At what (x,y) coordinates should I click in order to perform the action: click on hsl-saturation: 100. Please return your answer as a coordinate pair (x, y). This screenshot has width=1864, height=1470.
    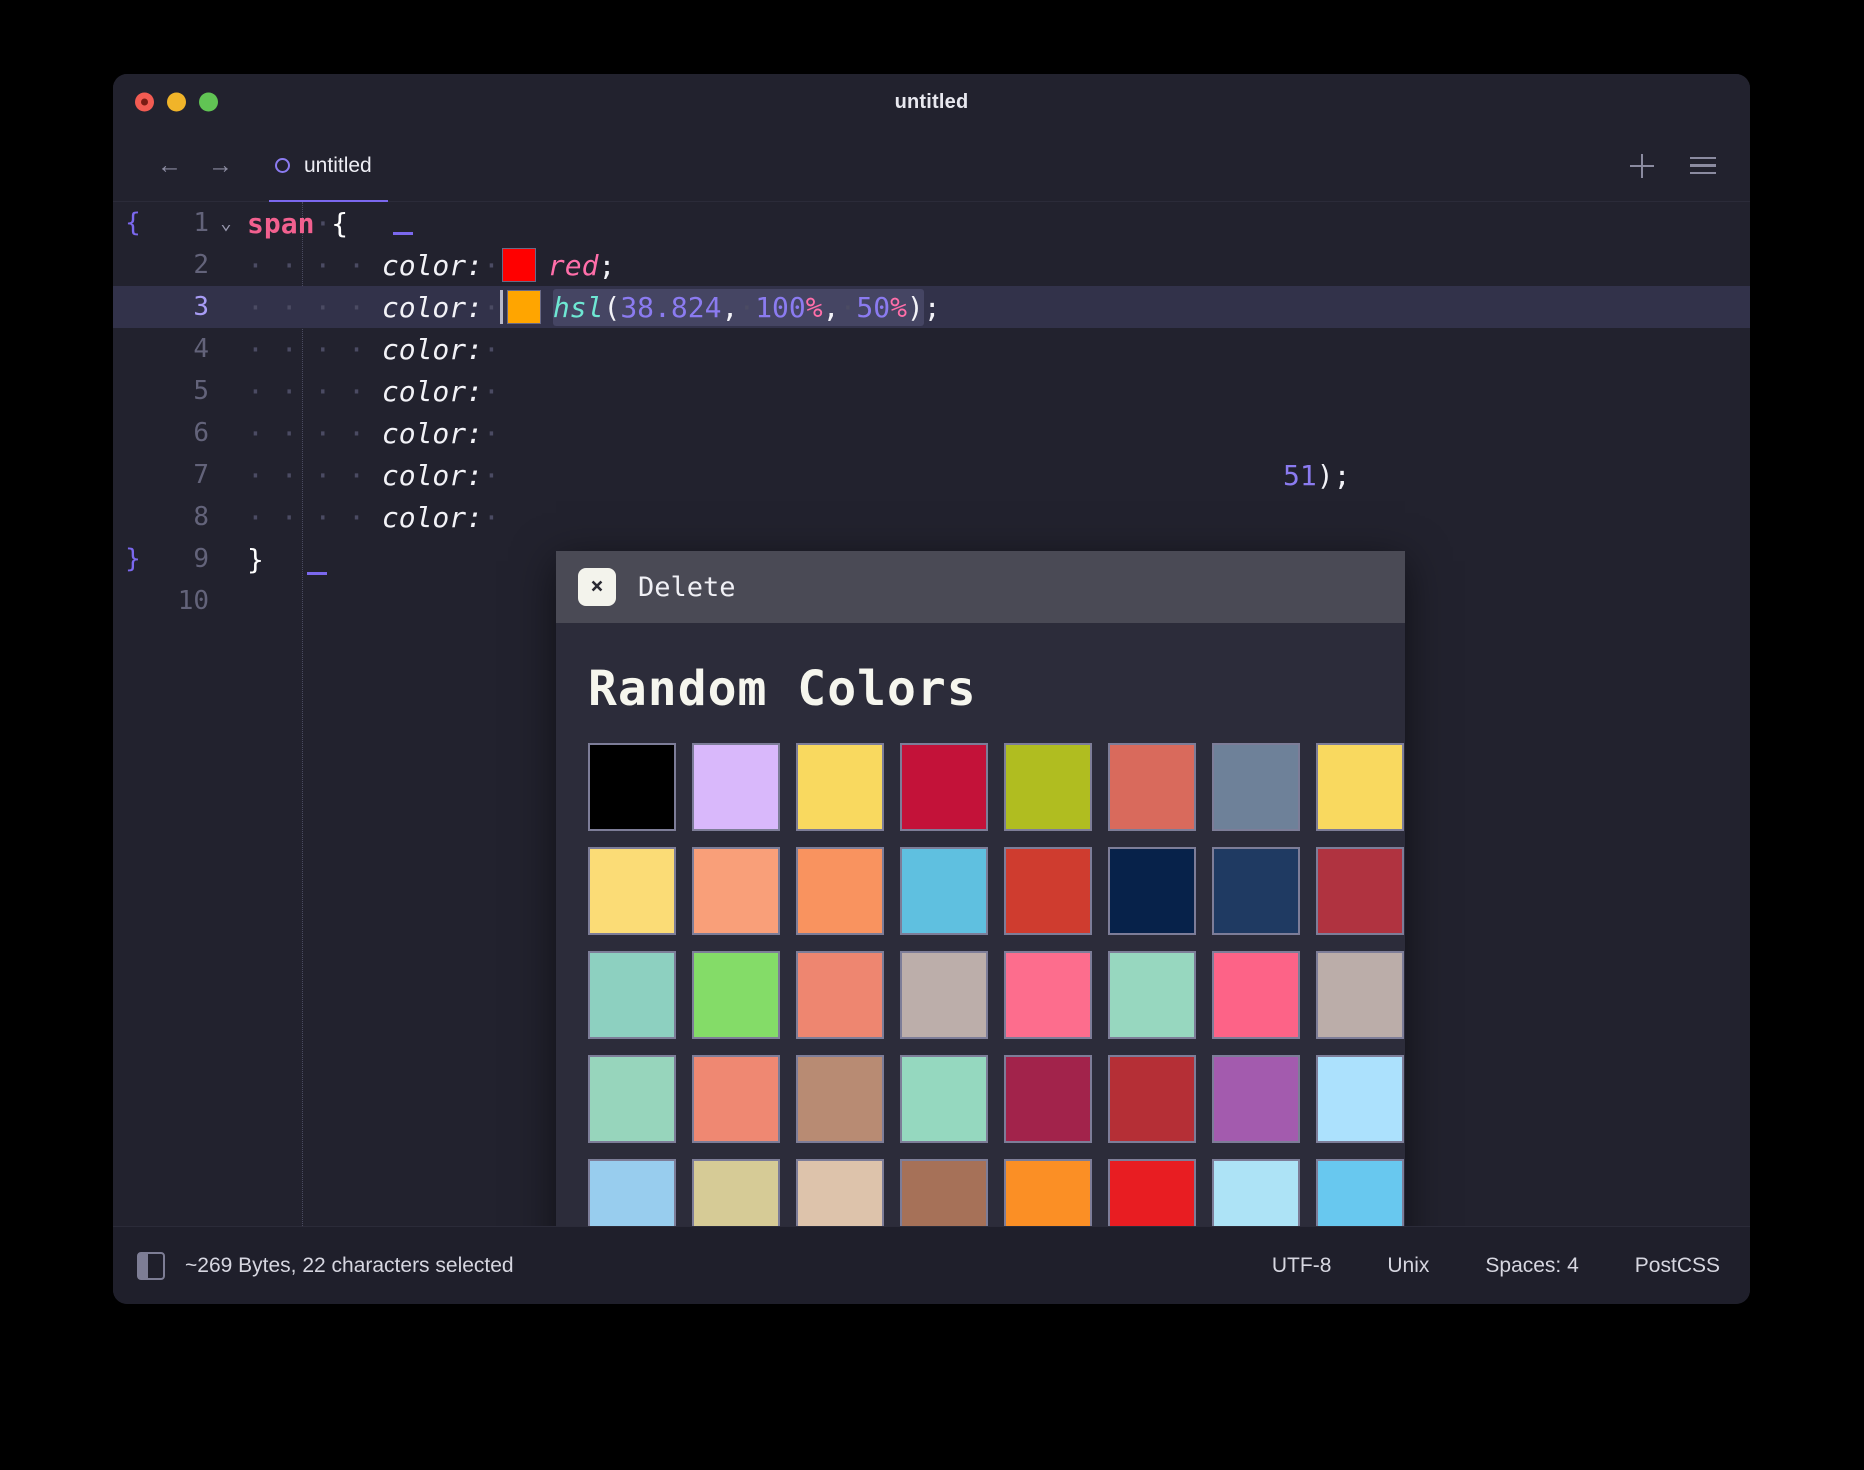
    Looking at the image, I should click on (780, 307).